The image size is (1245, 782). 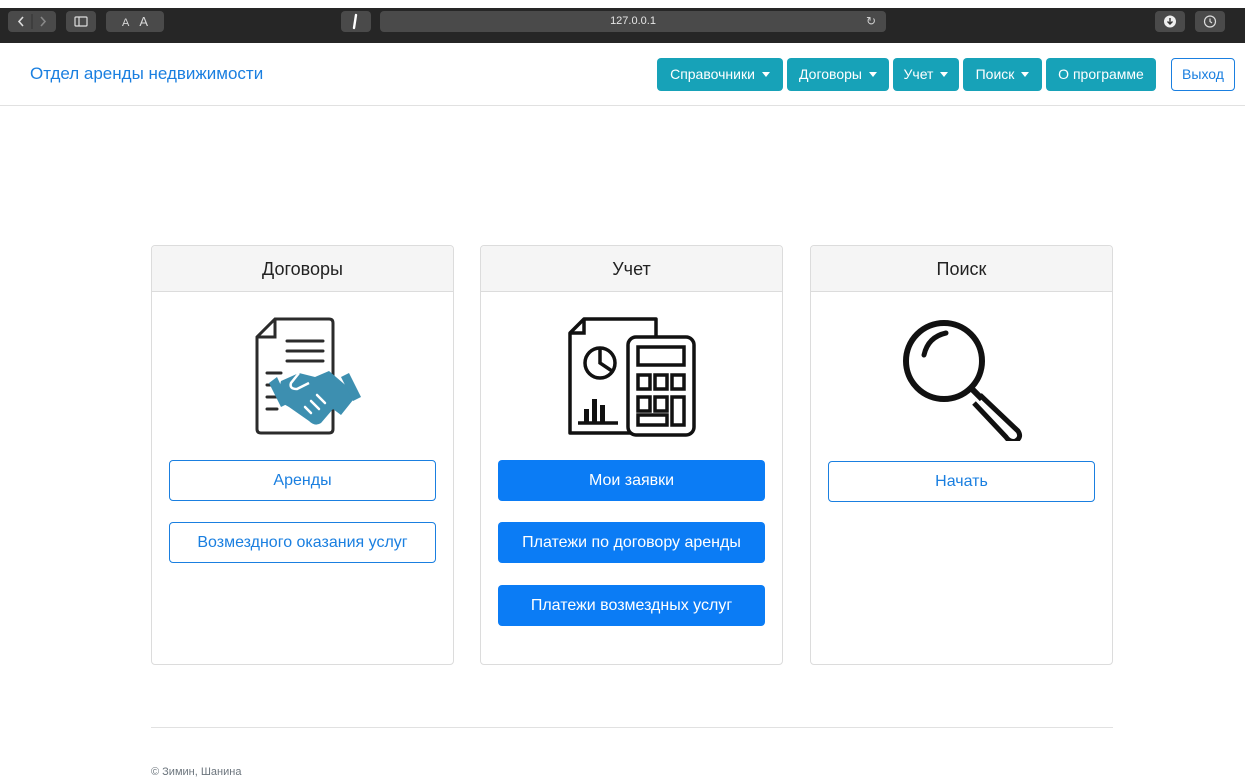 I want to click on menu-accounting: Учет, so click(x=926, y=74).